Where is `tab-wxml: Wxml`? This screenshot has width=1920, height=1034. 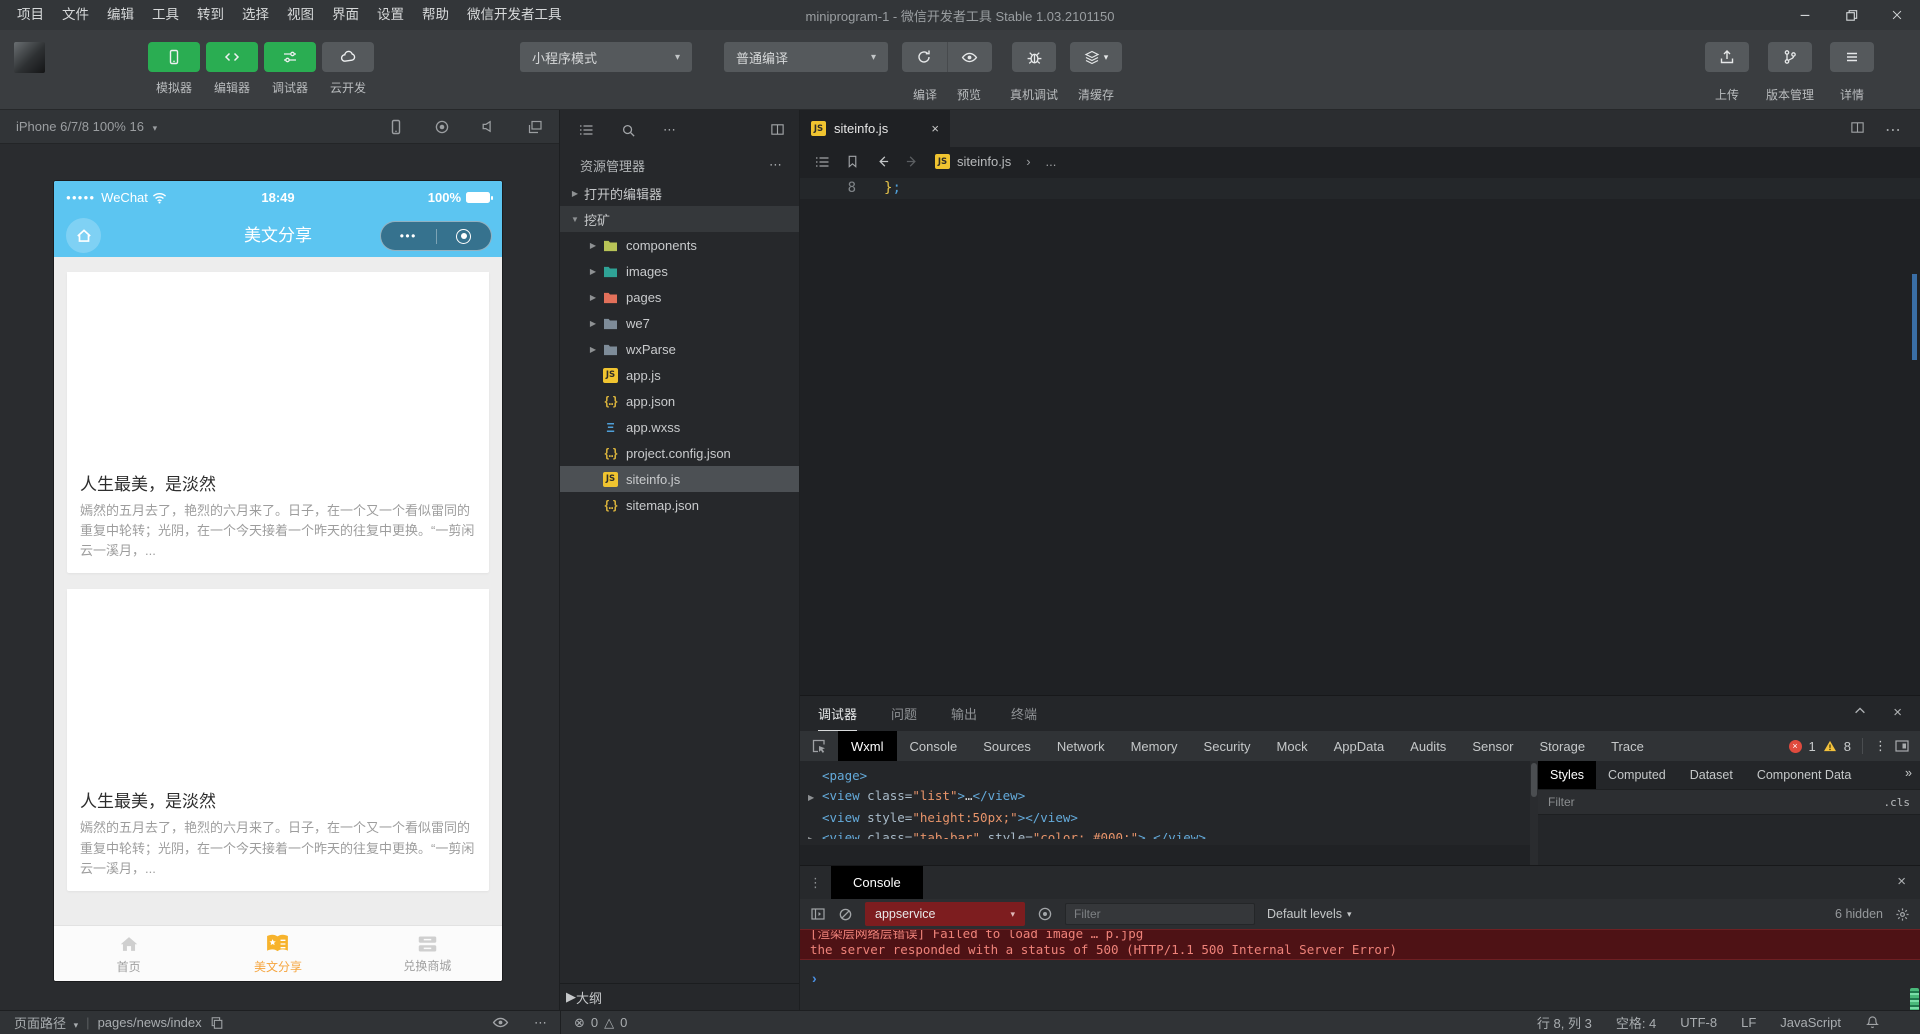
tab-wxml: Wxml is located at coordinates (867, 746).